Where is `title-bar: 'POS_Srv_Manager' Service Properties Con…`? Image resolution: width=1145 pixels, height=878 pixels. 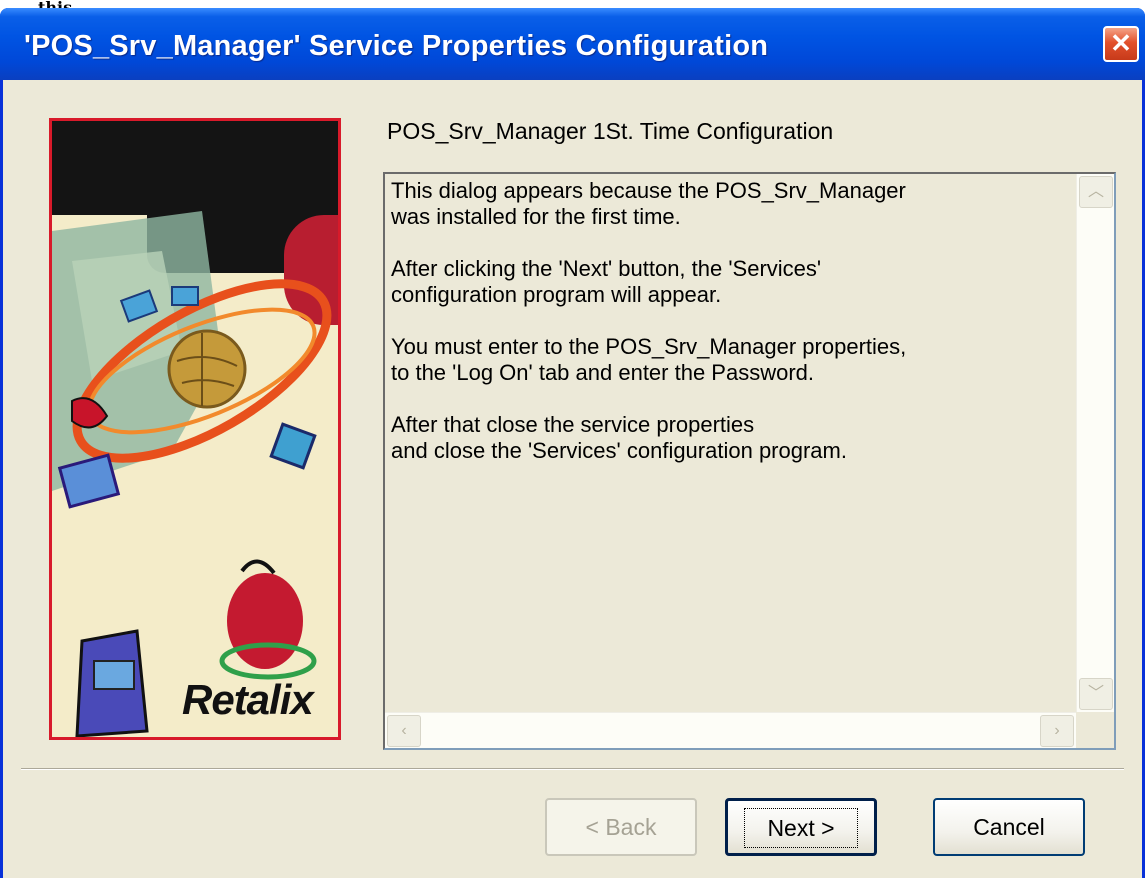 title-bar: 'POS_Srv_Manager' Service Properties Con… is located at coordinates (572, 44).